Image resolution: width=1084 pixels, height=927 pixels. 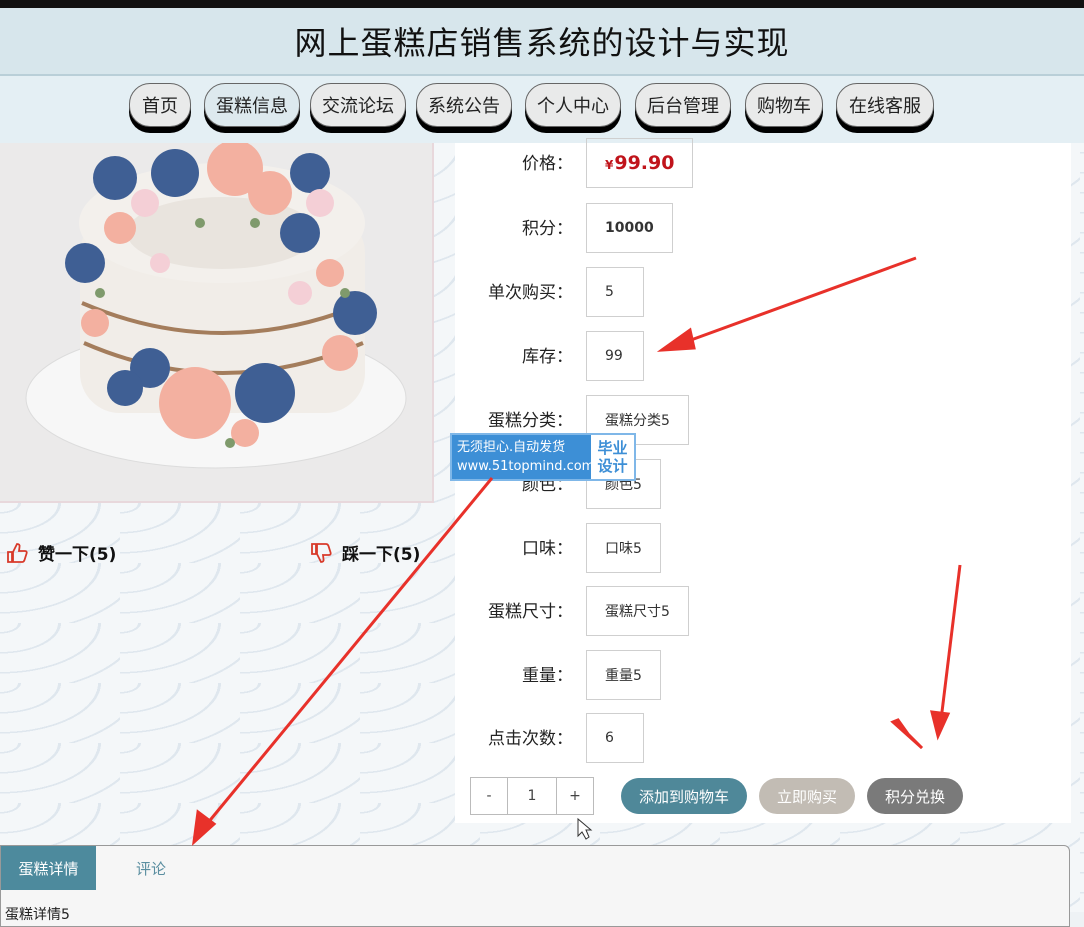 I want to click on like-vote: 赞一下(5), so click(x=61, y=552).